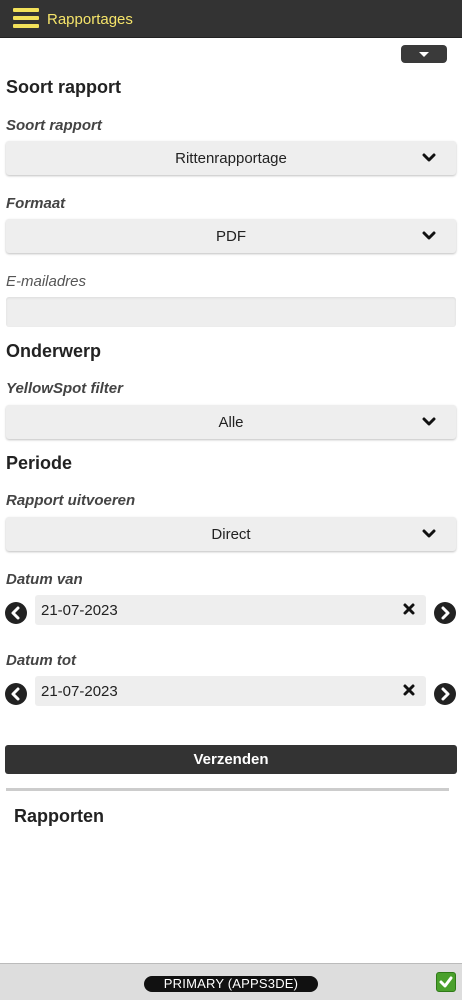 Image resolution: width=462 pixels, height=1000 pixels. Describe the element at coordinates (71, 500) in the screenshot. I see `run-report-label: Rapport uitvoeren` at that location.